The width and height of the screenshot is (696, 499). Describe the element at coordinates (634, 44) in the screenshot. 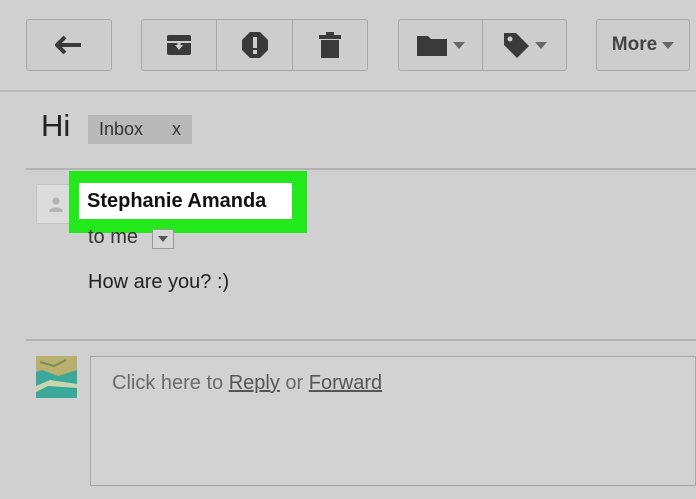

I see `more-label: More` at that location.